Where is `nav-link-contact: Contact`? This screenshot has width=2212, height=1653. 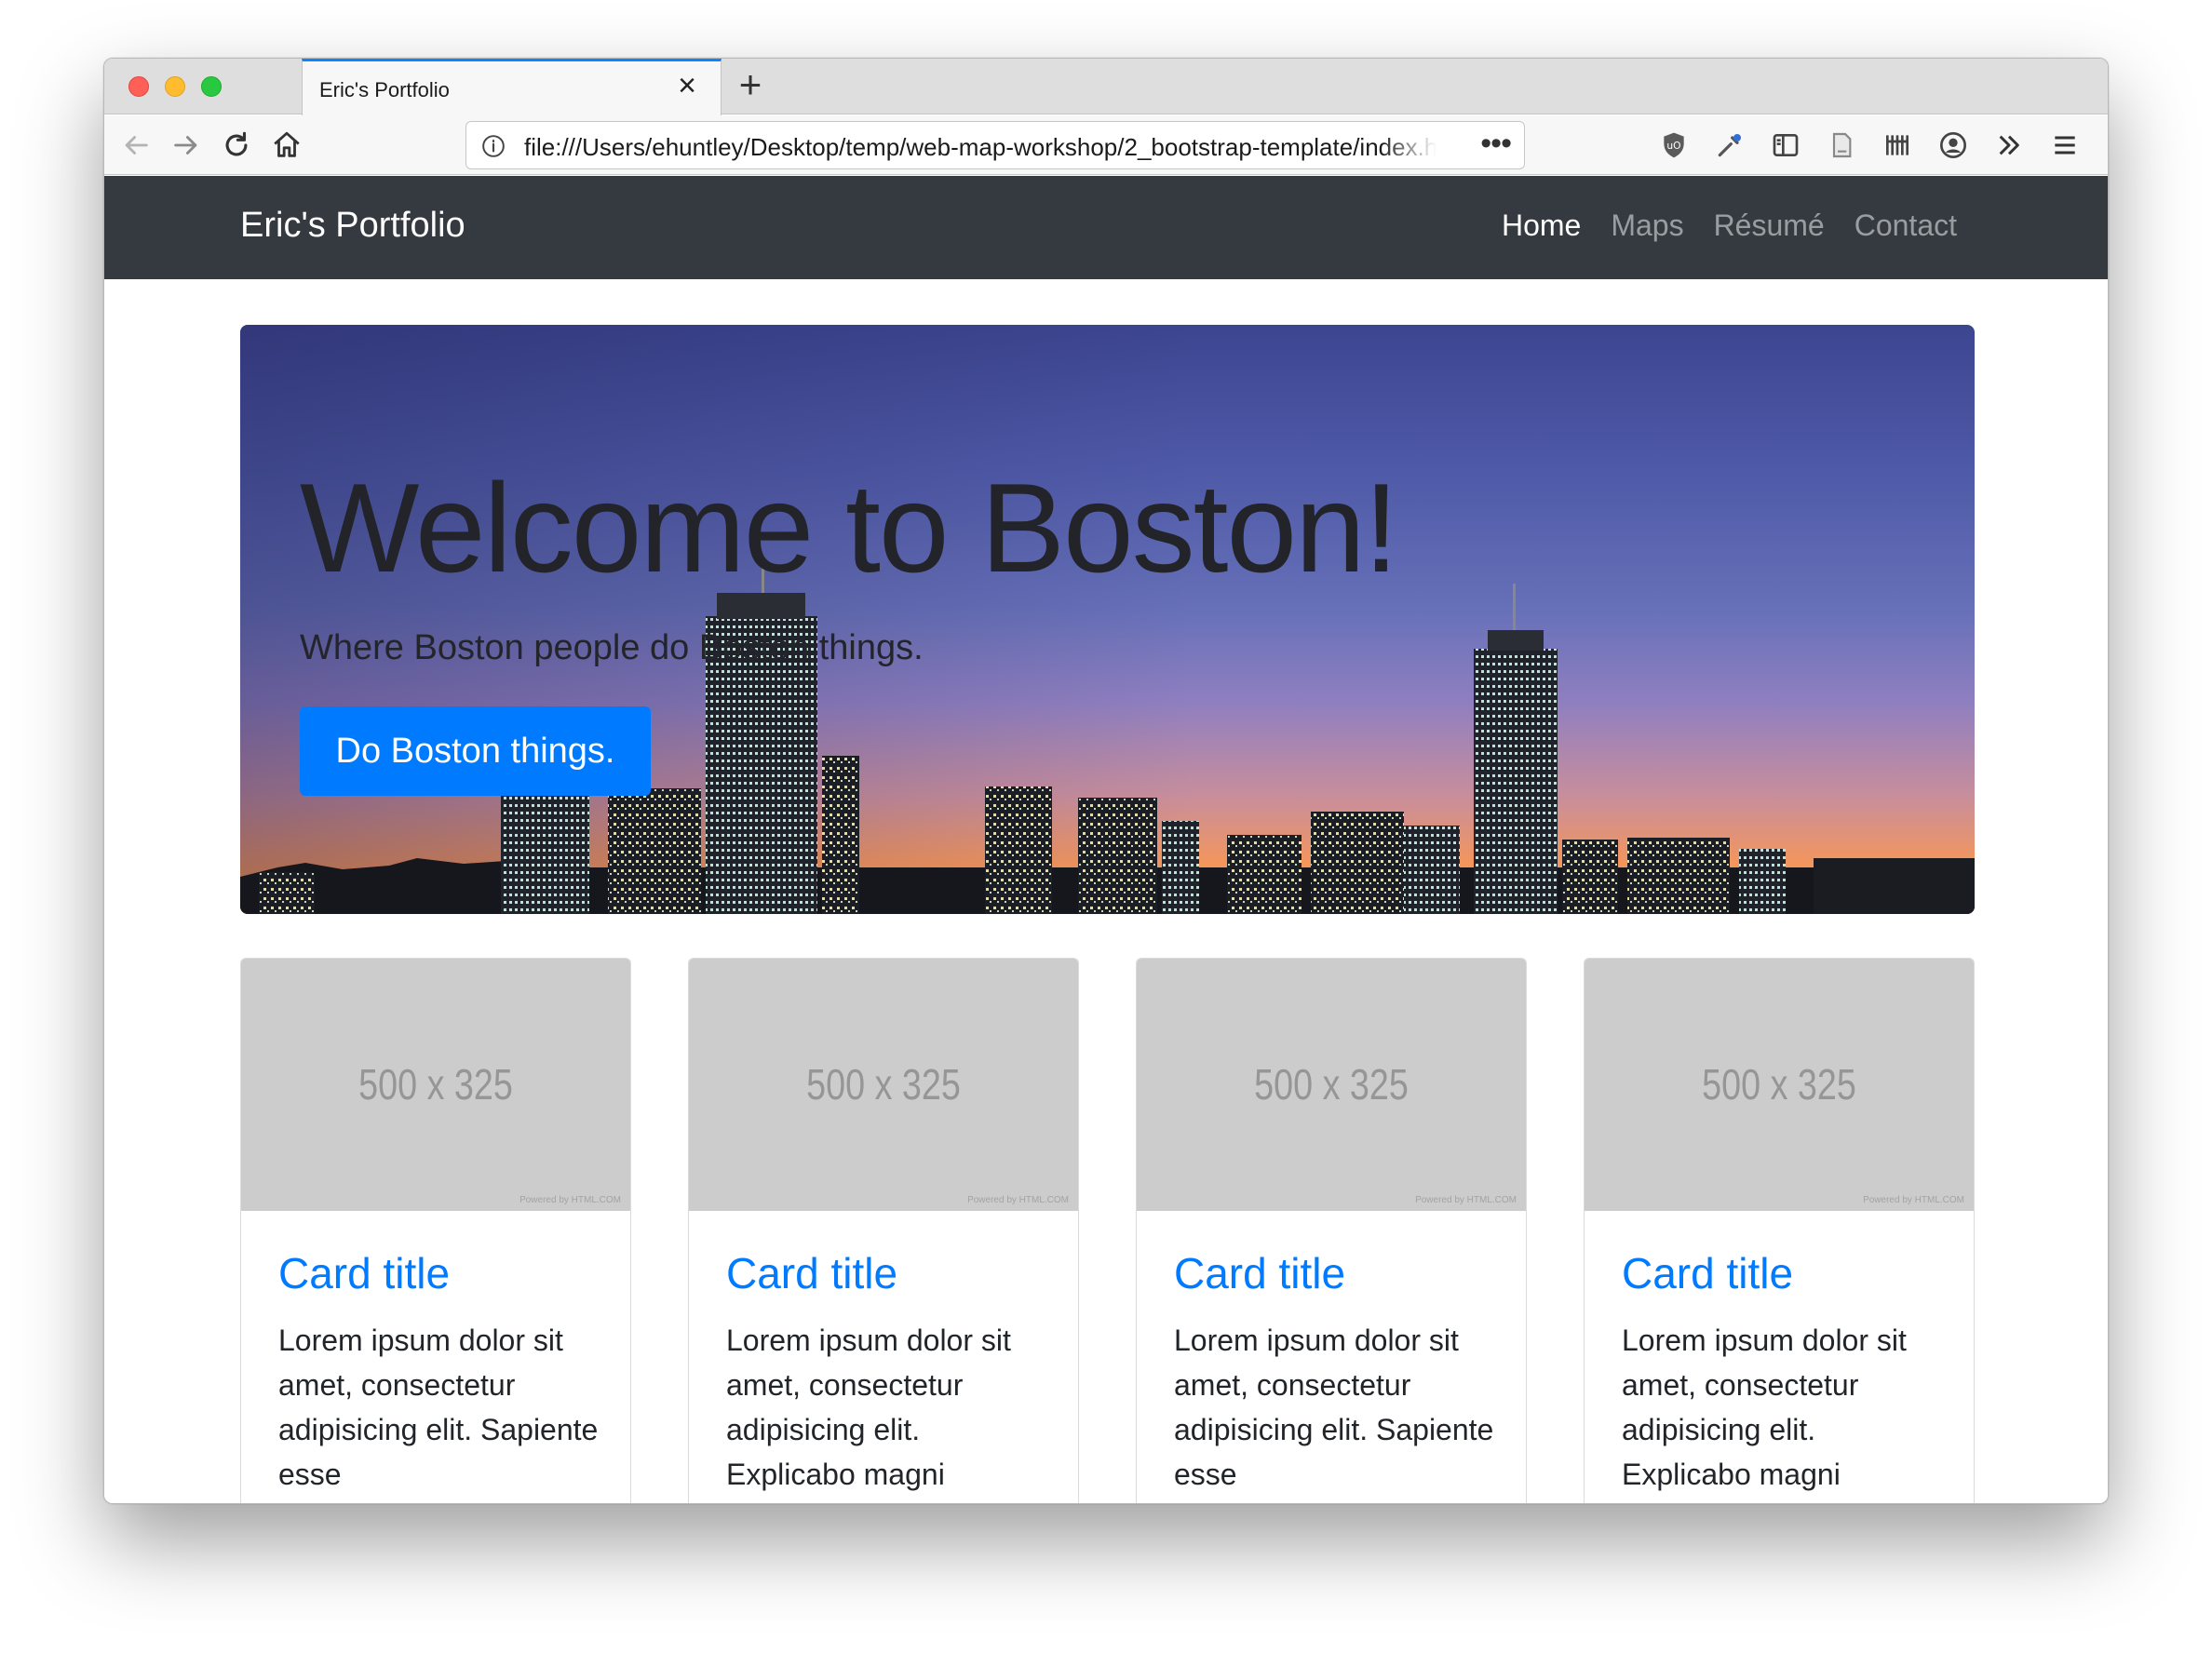 nav-link-contact: Contact is located at coordinates (1906, 225).